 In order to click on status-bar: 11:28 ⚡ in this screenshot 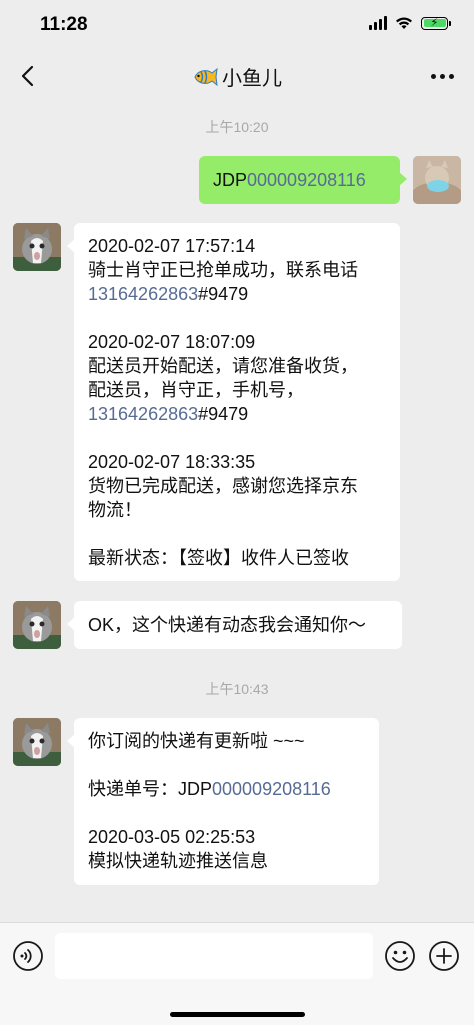, I will do `click(237, 25)`.